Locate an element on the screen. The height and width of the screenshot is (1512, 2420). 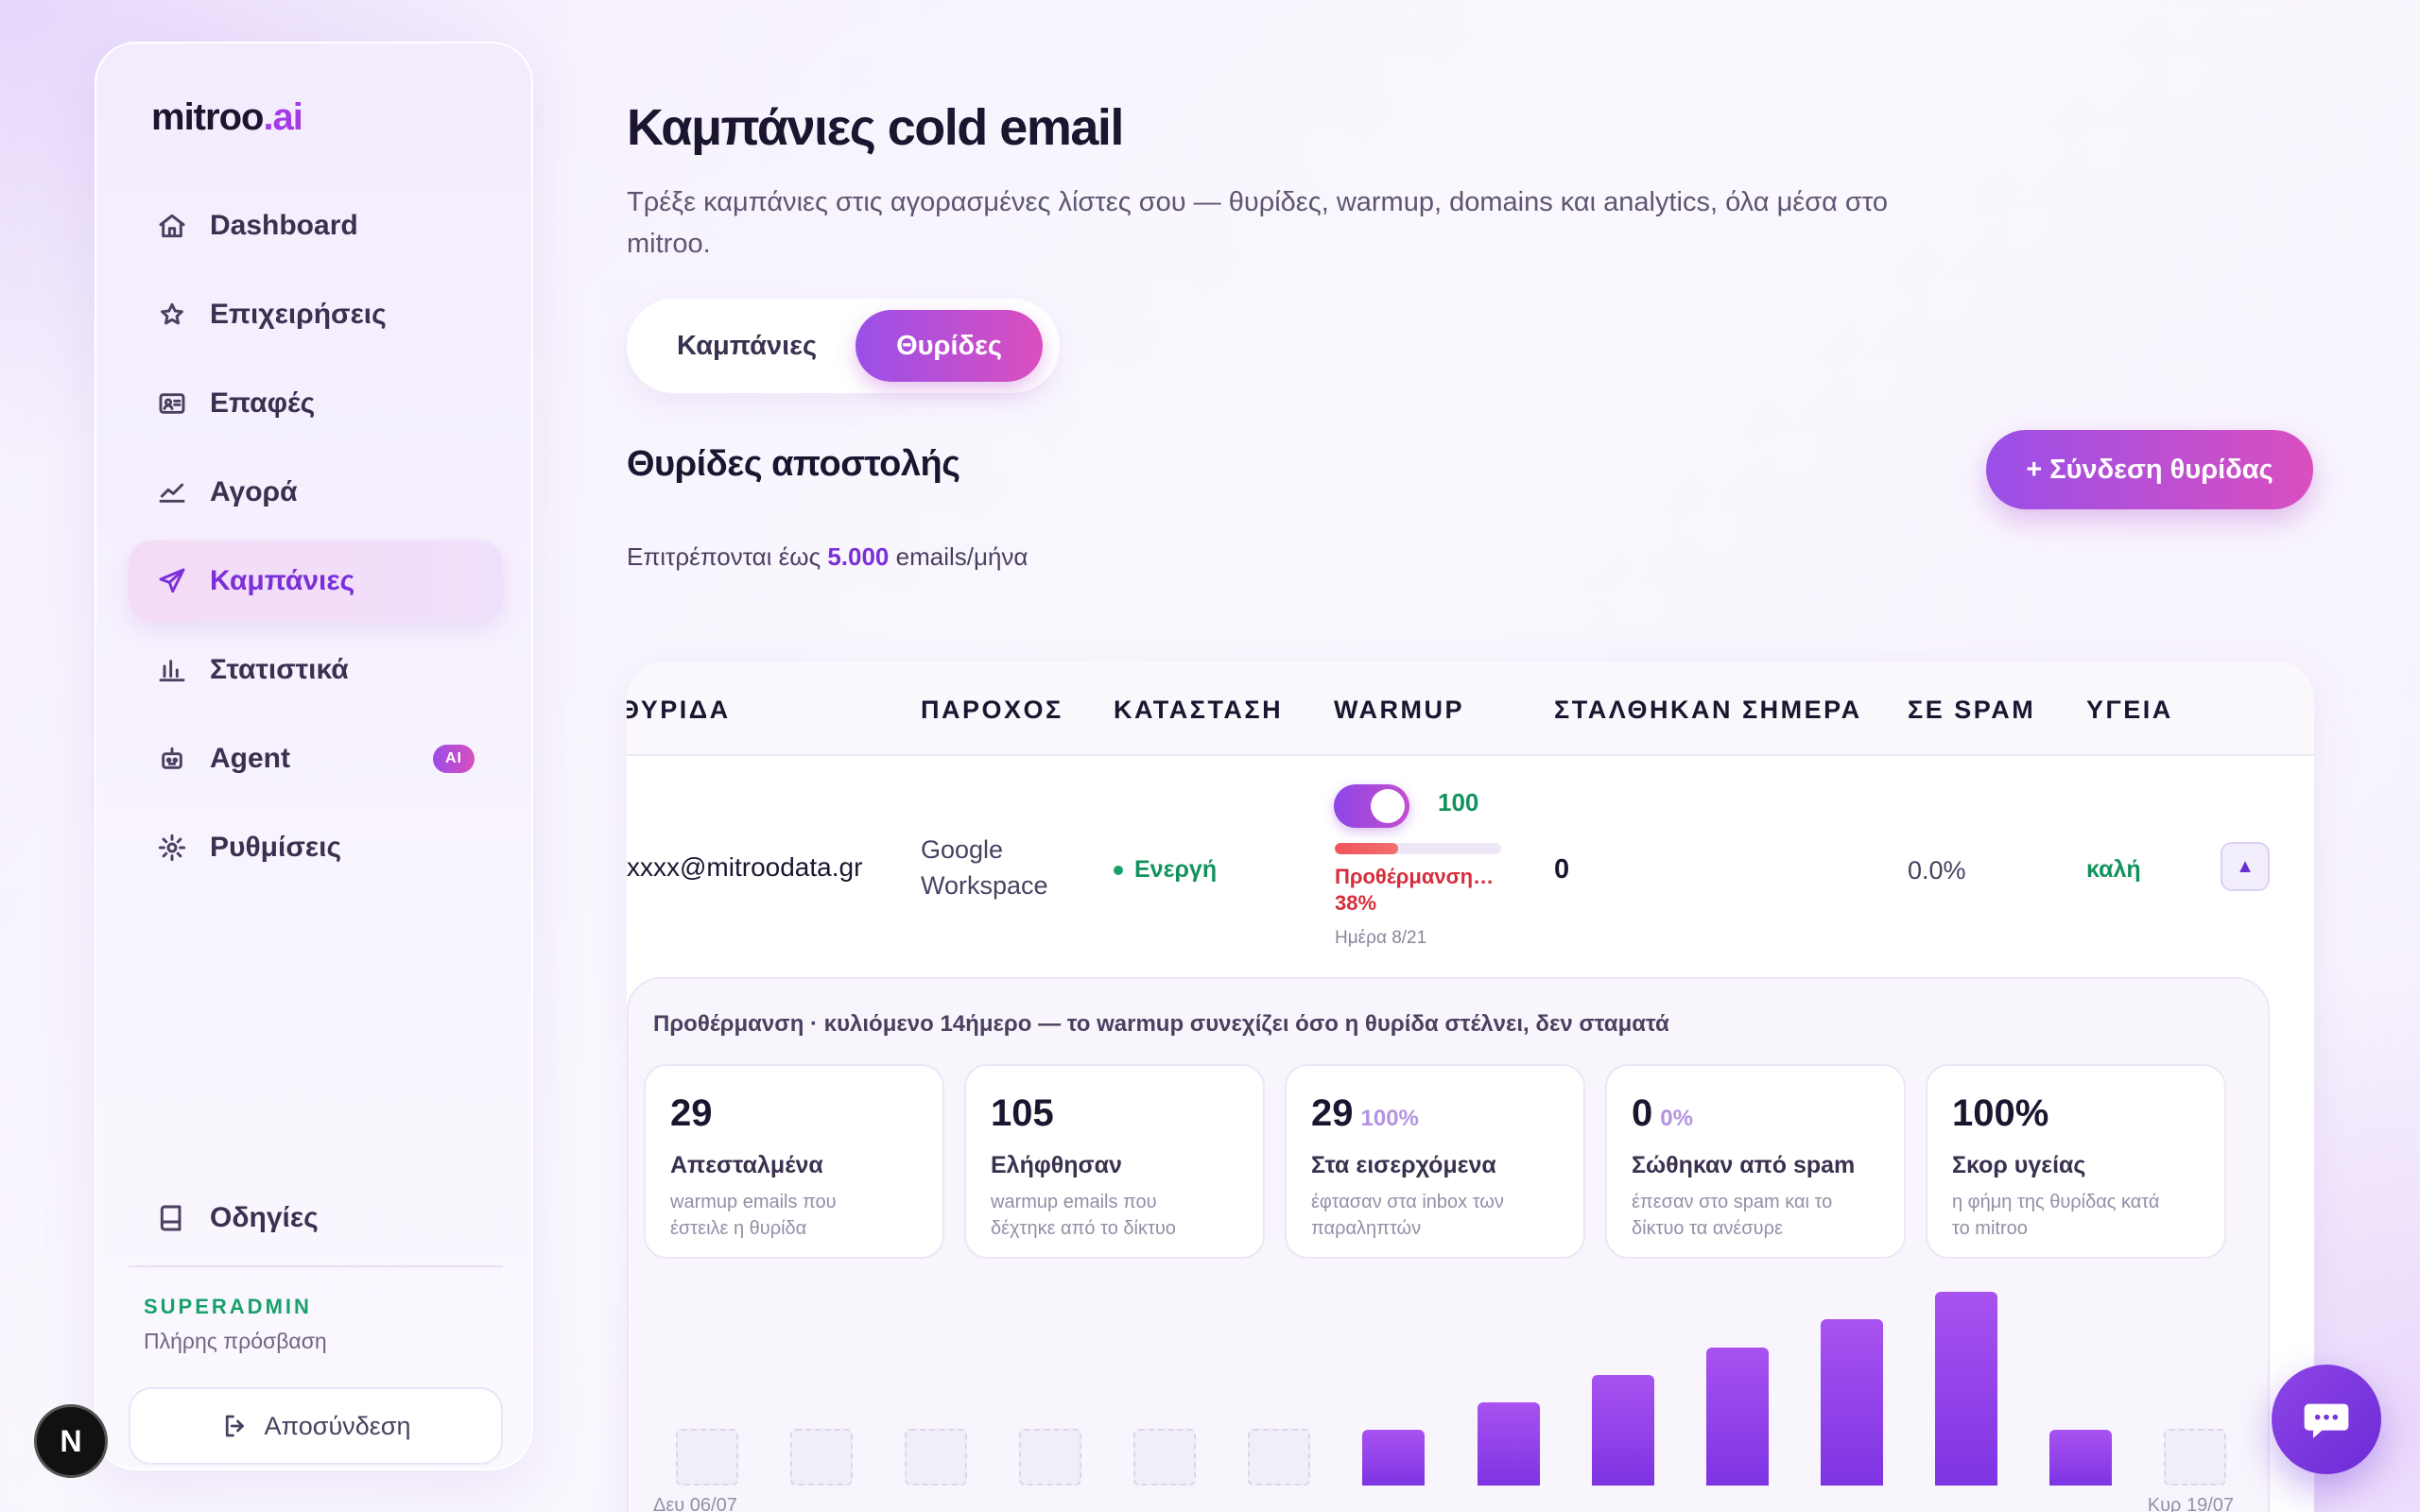
sidebar-item-label: Καμπάνιες is located at coordinates (282, 580).